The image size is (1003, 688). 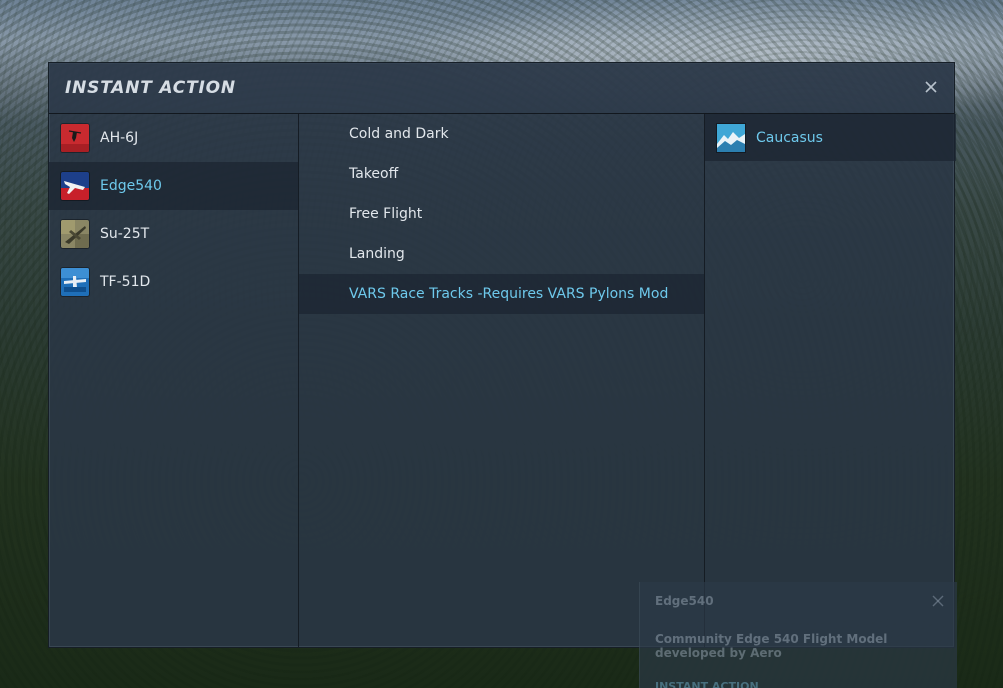 I want to click on window-titlebar: INSTANT ACTION, so click(x=501, y=88).